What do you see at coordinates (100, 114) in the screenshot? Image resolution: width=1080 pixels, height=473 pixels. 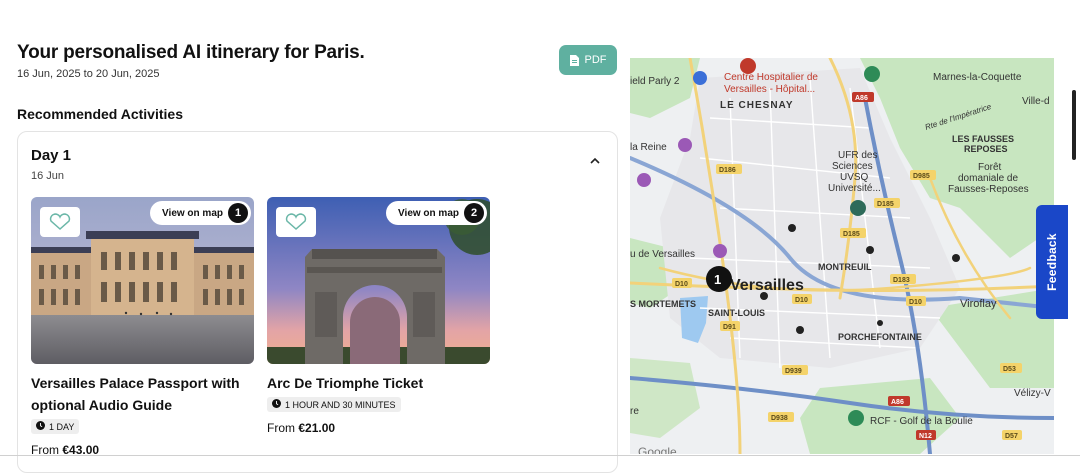 I see `section-heading: Recommended Activities` at bounding box center [100, 114].